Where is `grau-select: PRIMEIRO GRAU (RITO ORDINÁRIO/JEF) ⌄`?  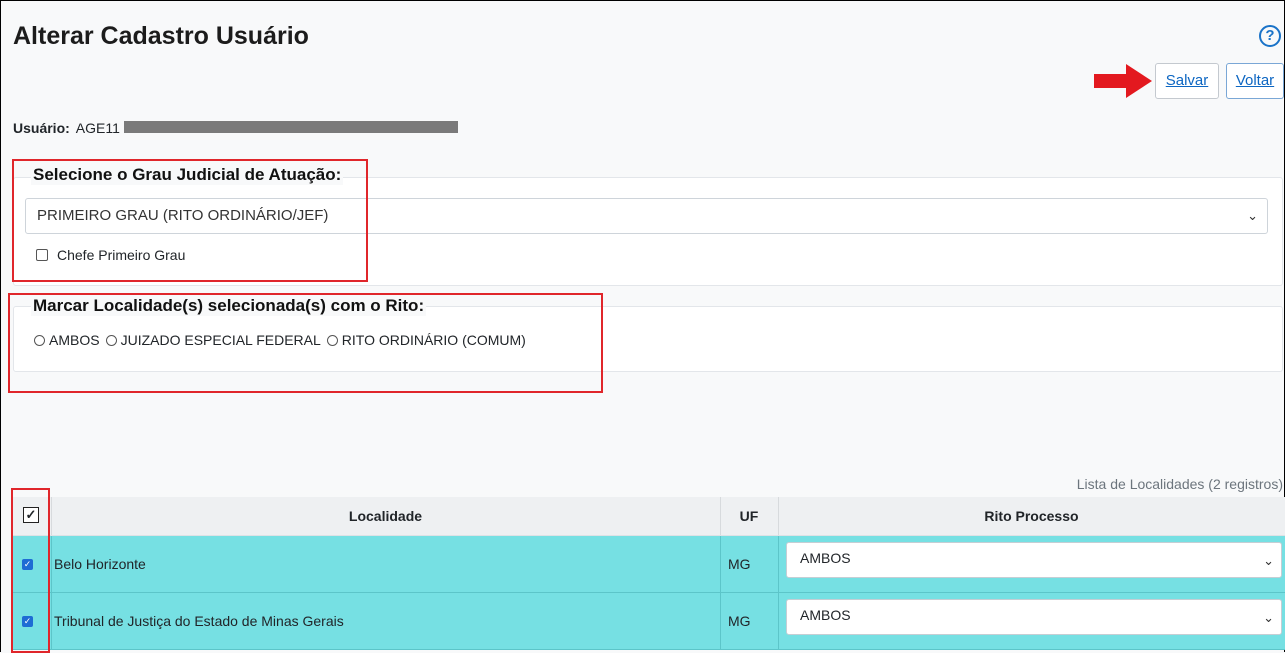 grau-select: PRIMEIRO GRAU (RITO ORDINÁRIO/JEF) ⌄ is located at coordinates (646, 216).